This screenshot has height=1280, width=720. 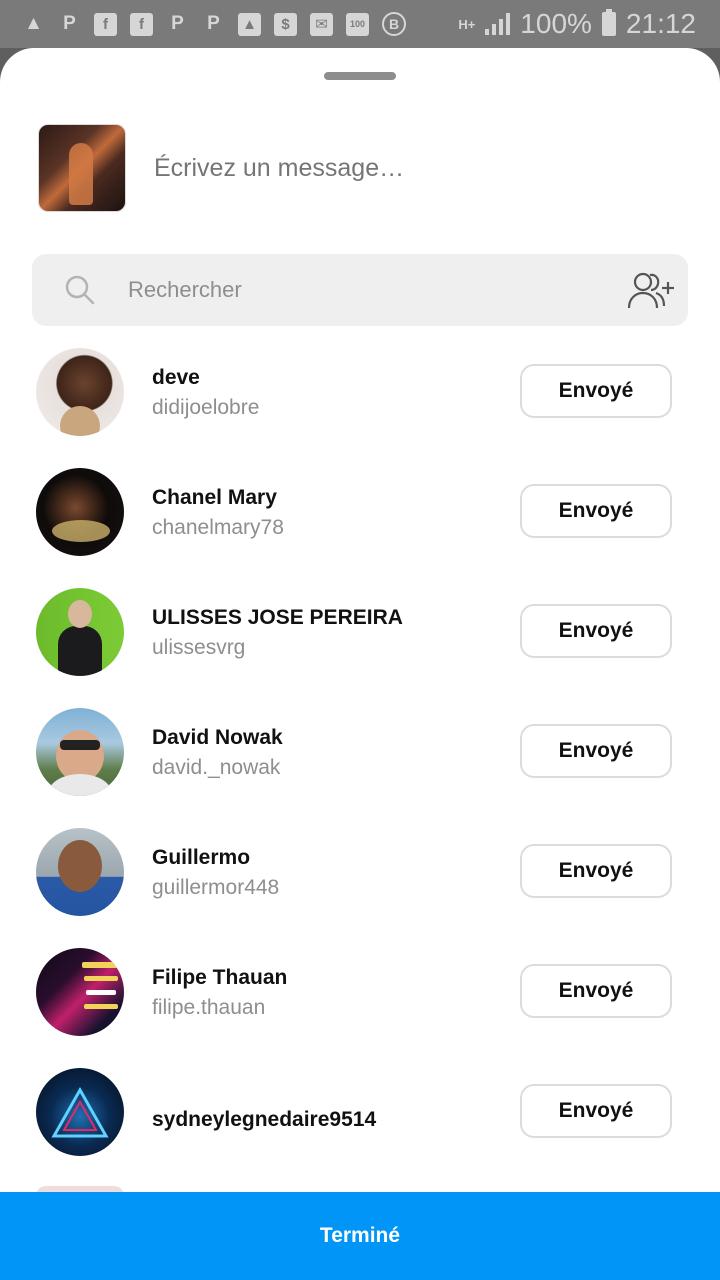 I want to click on recipient-username: david._nowak, so click(x=216, y=767).